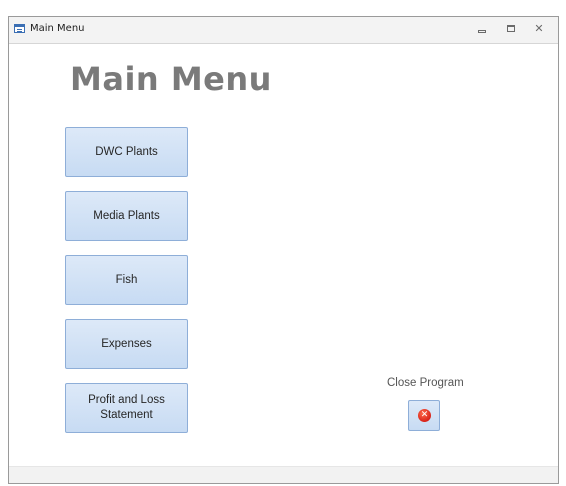  I want to click on media-plants-button: Media Plants, so click(126, 216).